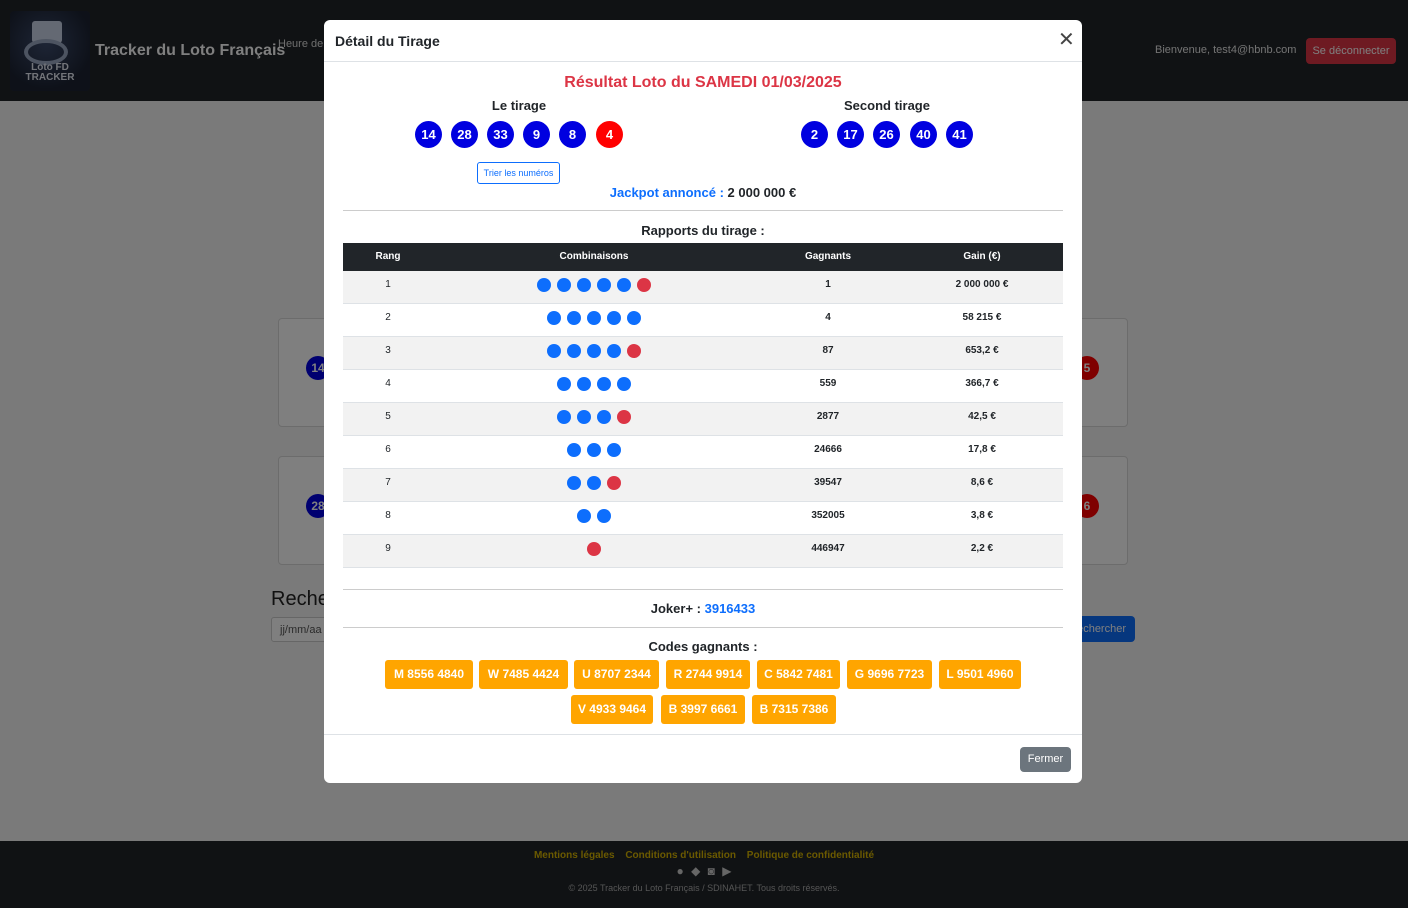  I want to click on winning-code: B 7315 7386, so click(794, 709).